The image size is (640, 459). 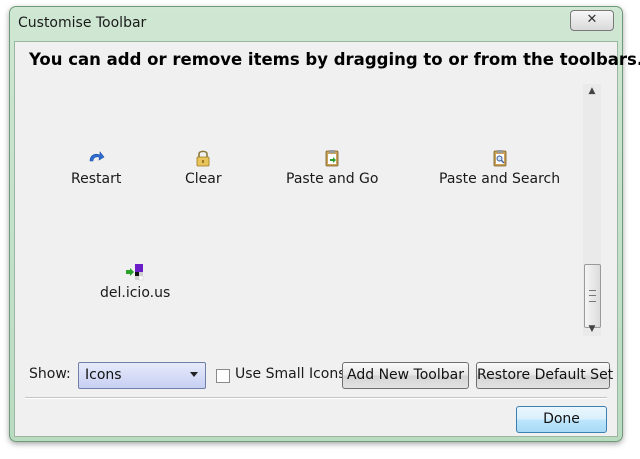 What do you see at coordinates (203, 167) in the screenshot?
I see `palette-item-clear: Clear` at bounding box center [203, 167].